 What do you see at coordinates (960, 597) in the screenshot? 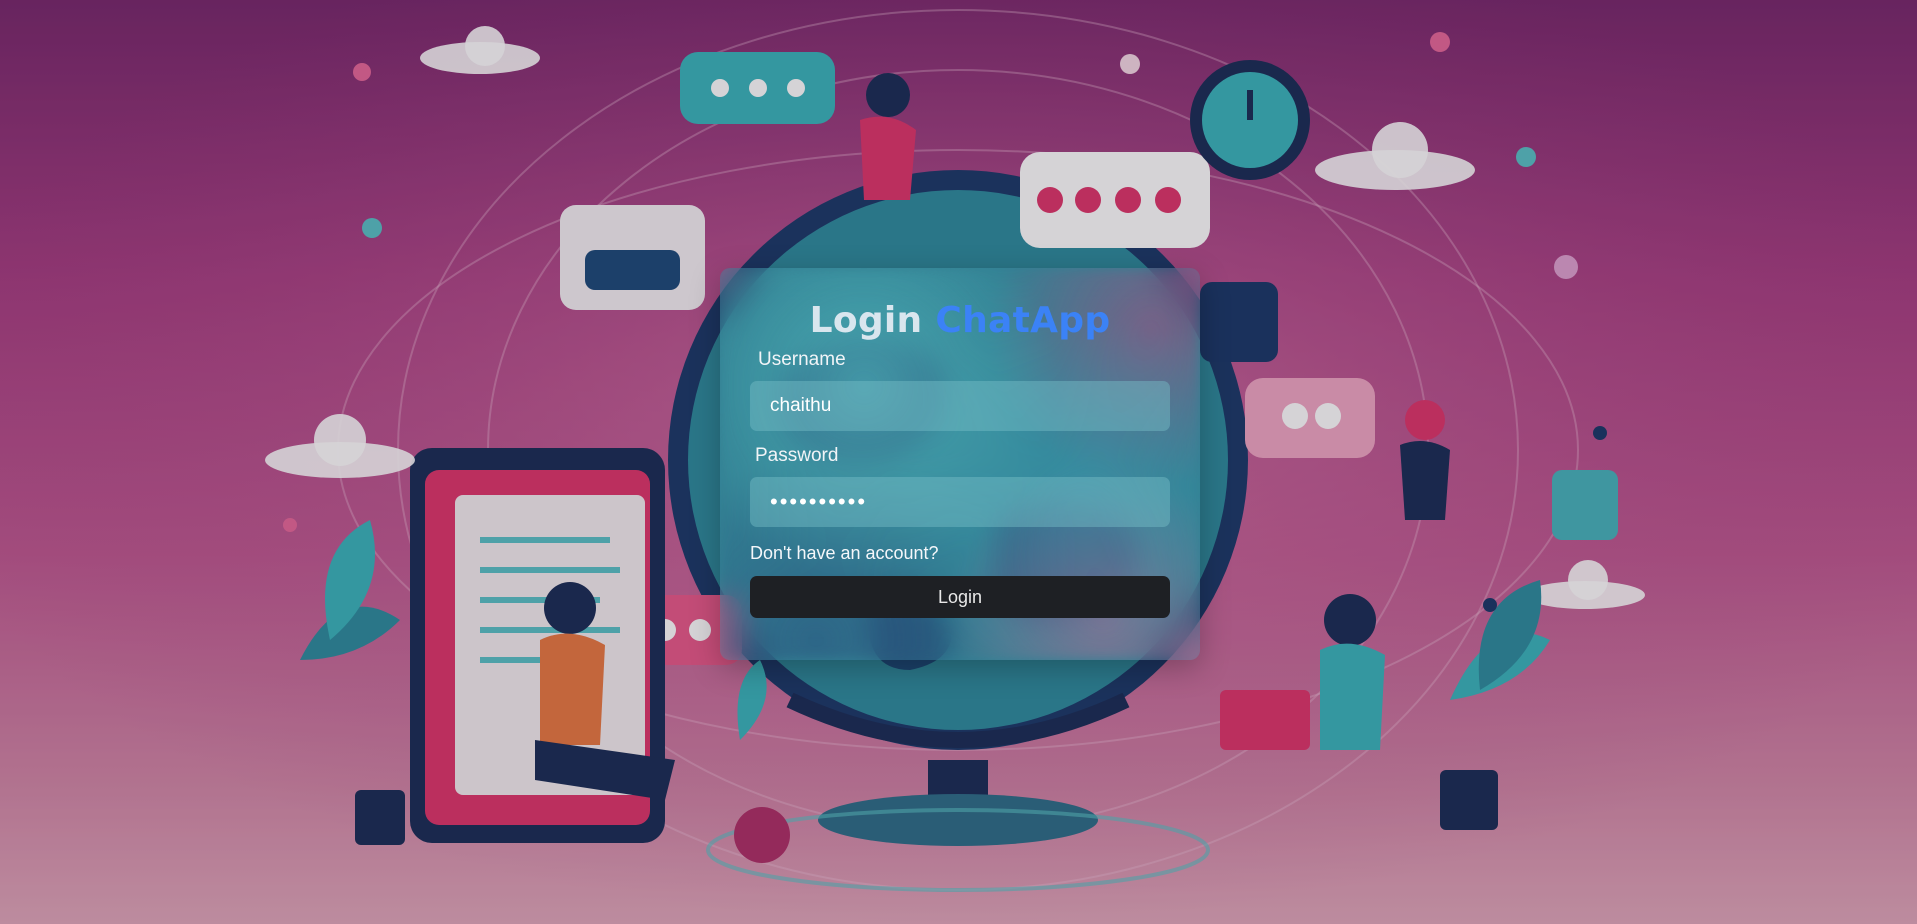
I see `login-button: Login` at bounding box center [960, 597].